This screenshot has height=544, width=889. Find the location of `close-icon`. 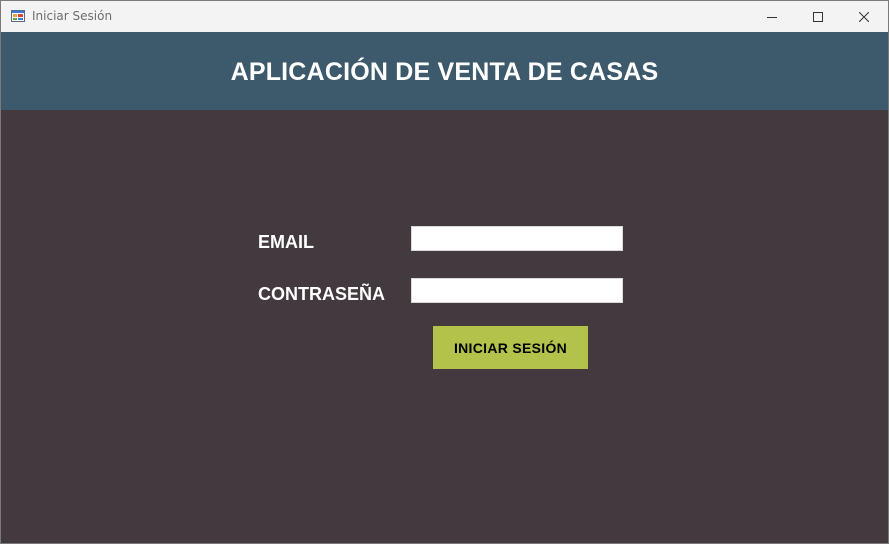

close-icon is located at coordinates (864, 16).